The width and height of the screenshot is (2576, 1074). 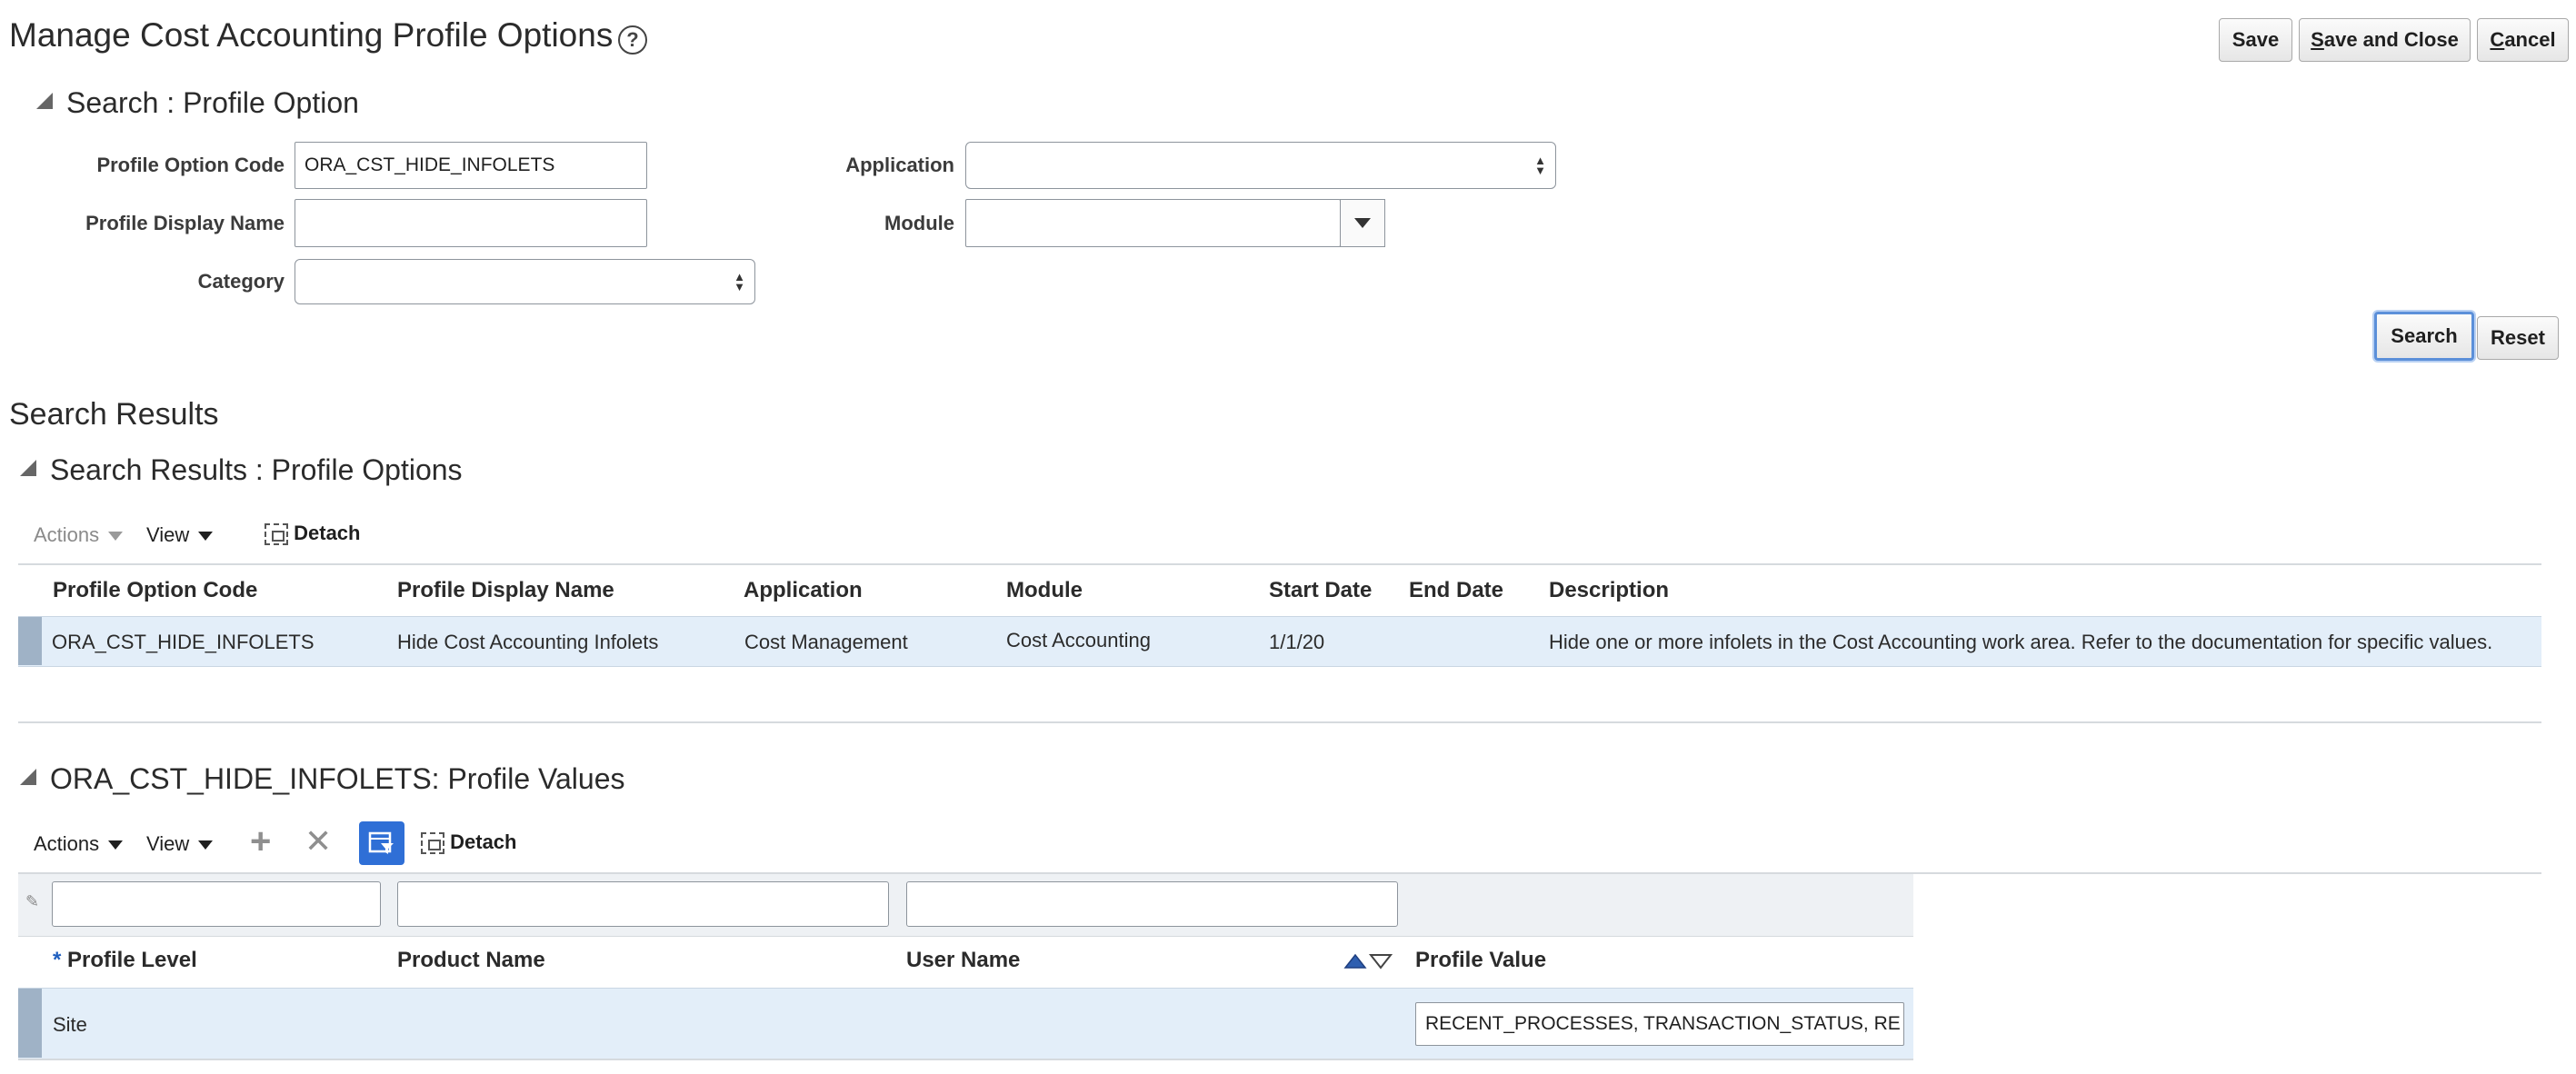 What do you see at coordinates (1260, 165) in the screenshot?
I see `application-select: ▲ ▼` at bounding box center [1260, 165].